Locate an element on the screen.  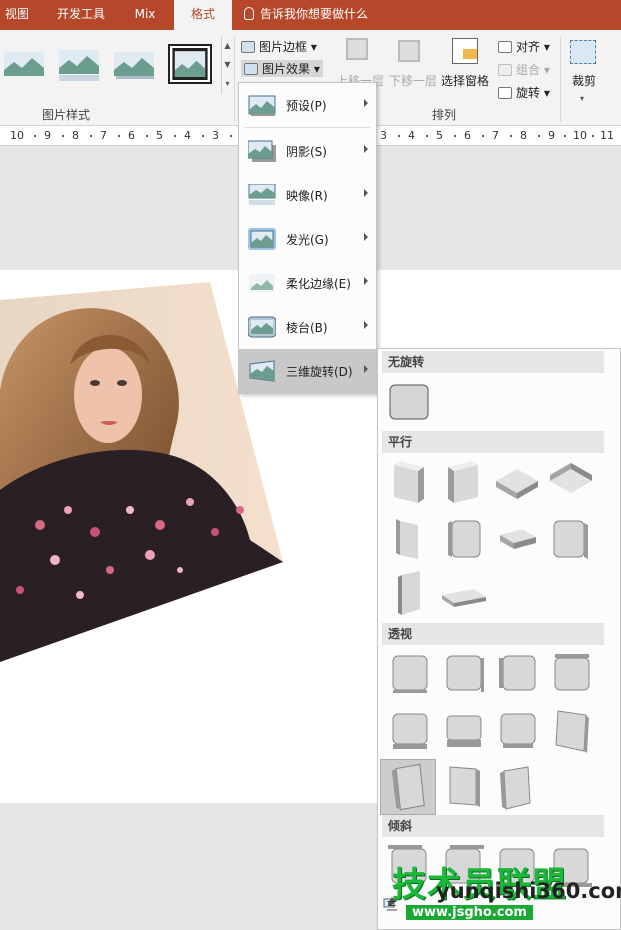
group-button: 组合 ▾ is located at coordinates (524, 69).